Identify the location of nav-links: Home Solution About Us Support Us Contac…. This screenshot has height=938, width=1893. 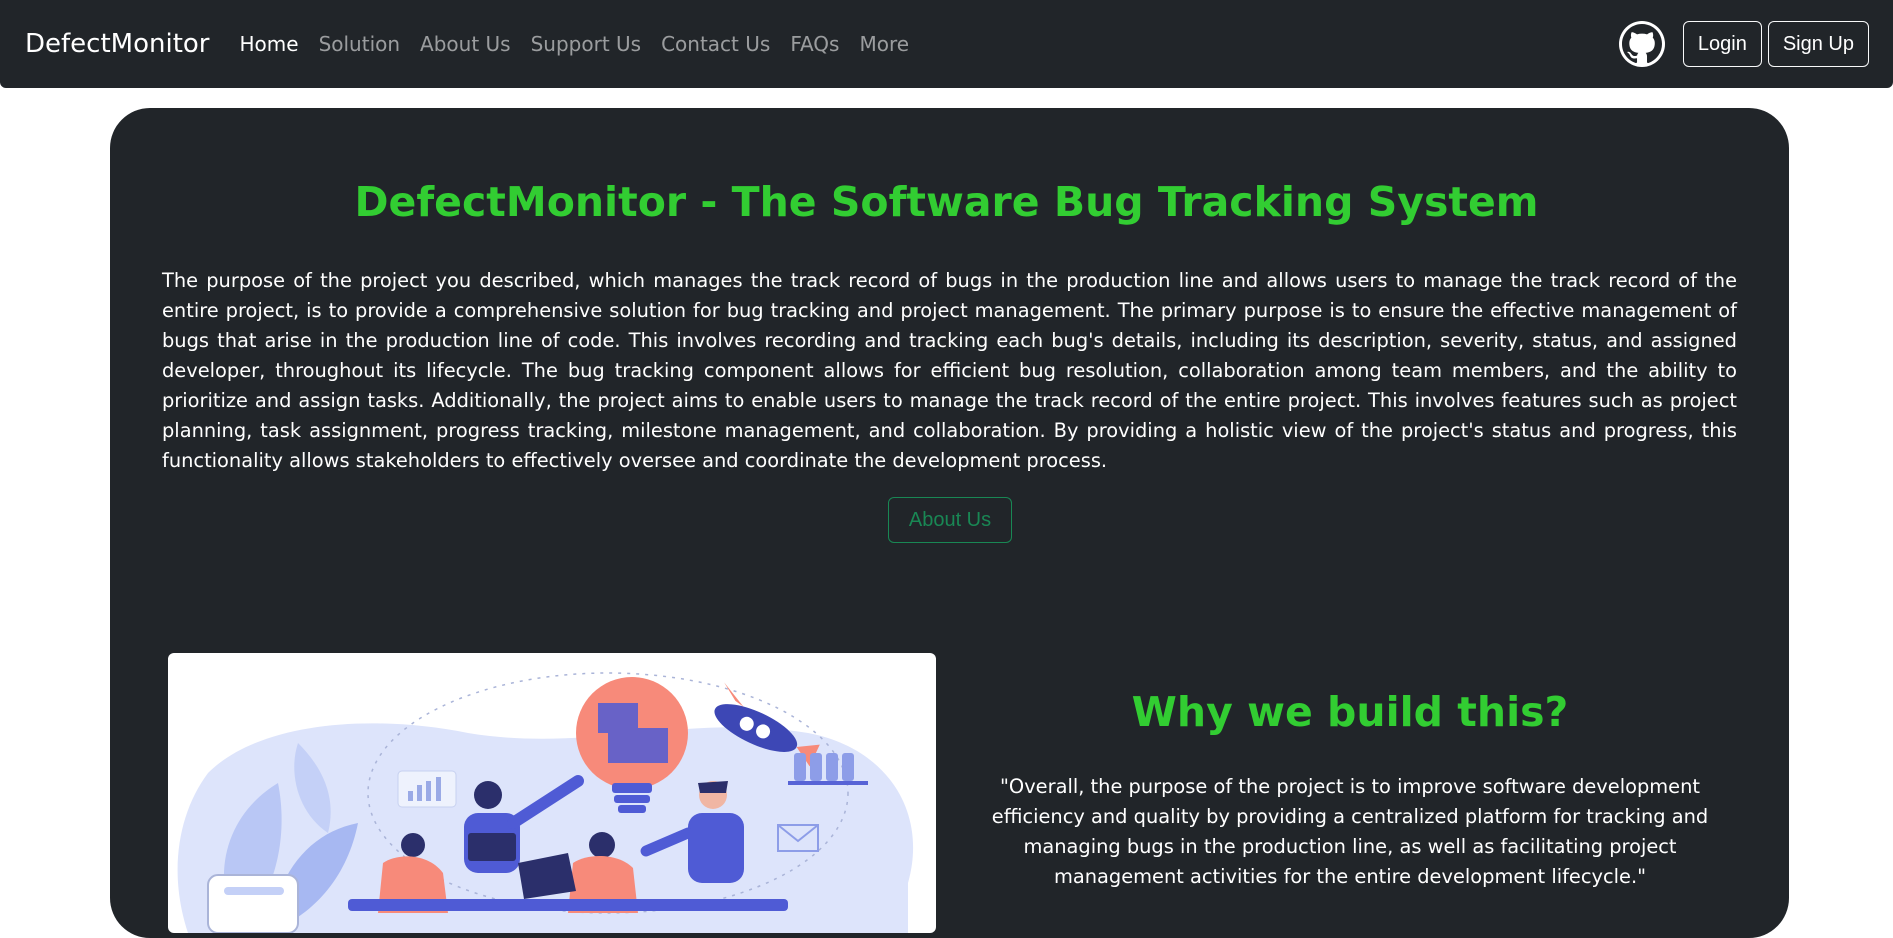
(575, 44).